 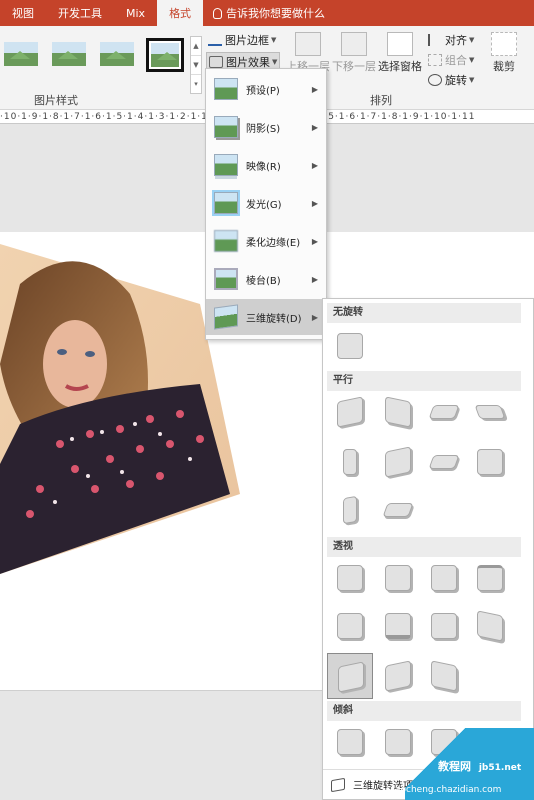 I want to click on preset-label: 预设(P), so click(x=263, y=91).